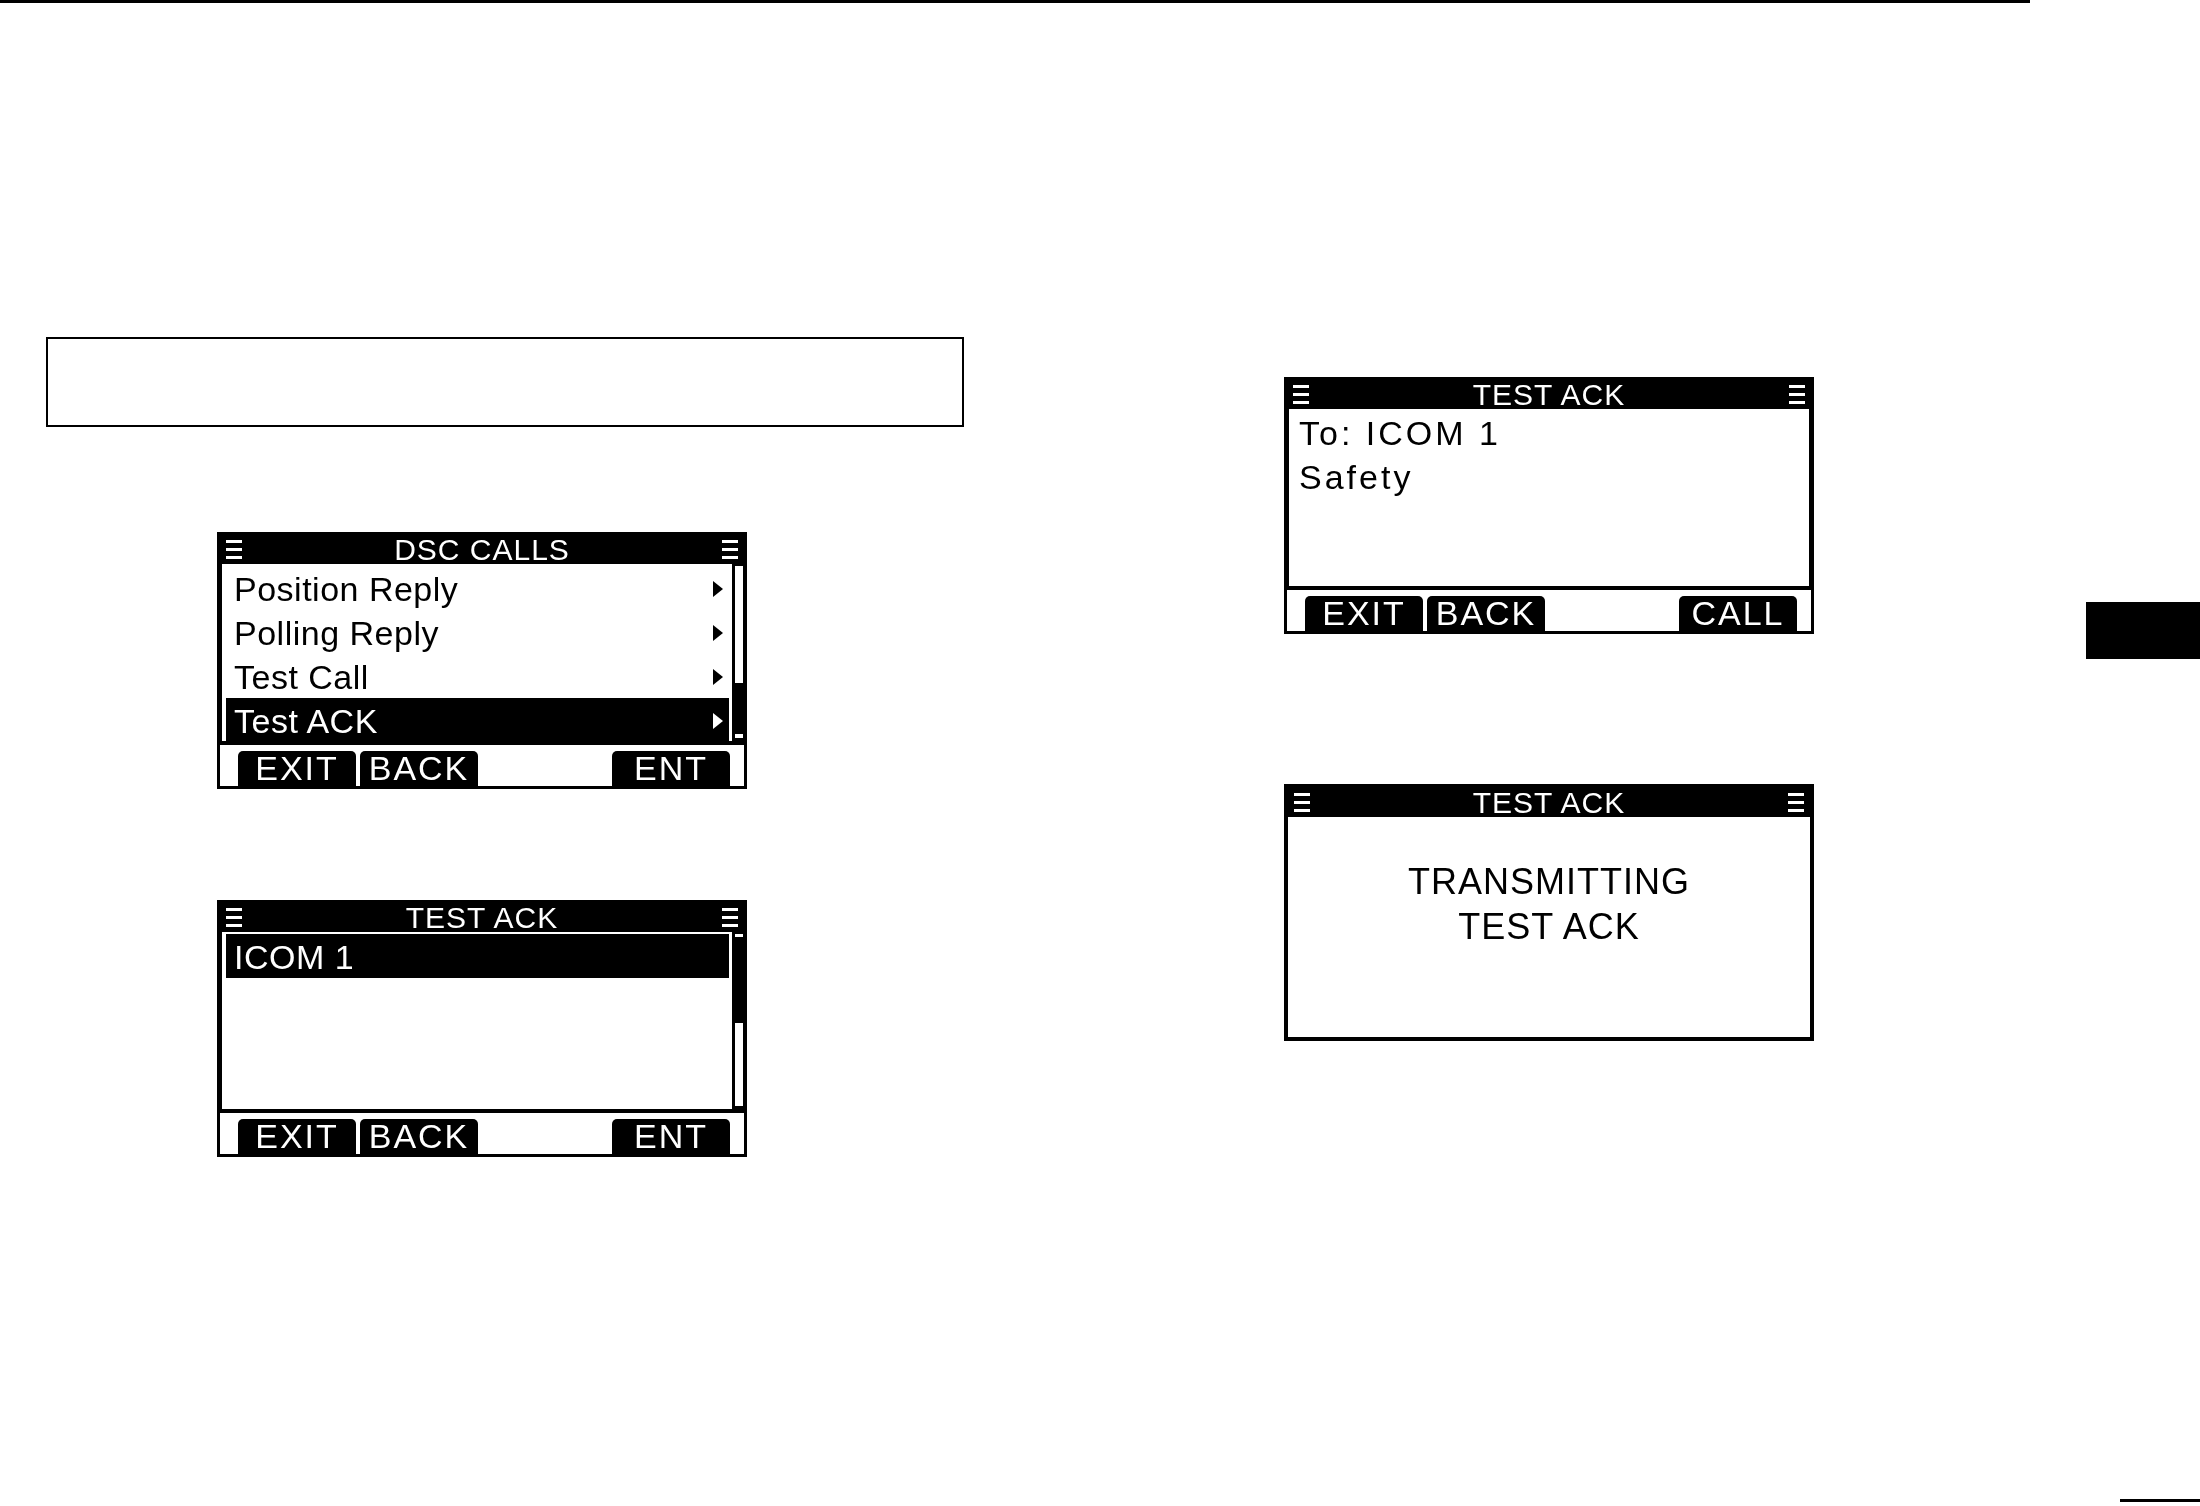  What do you see at coordinates (477, 956) in the screenshot?
I see `menu-item: ICOM 1` at bounding box center [477, 956].